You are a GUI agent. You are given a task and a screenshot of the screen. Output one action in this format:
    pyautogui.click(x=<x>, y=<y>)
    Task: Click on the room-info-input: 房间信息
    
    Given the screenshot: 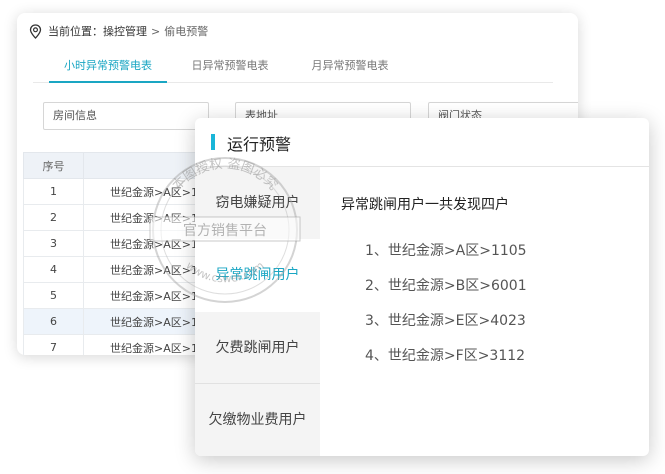 What is the action you would take?
    pyautogui.click(x=126, y=116)
    